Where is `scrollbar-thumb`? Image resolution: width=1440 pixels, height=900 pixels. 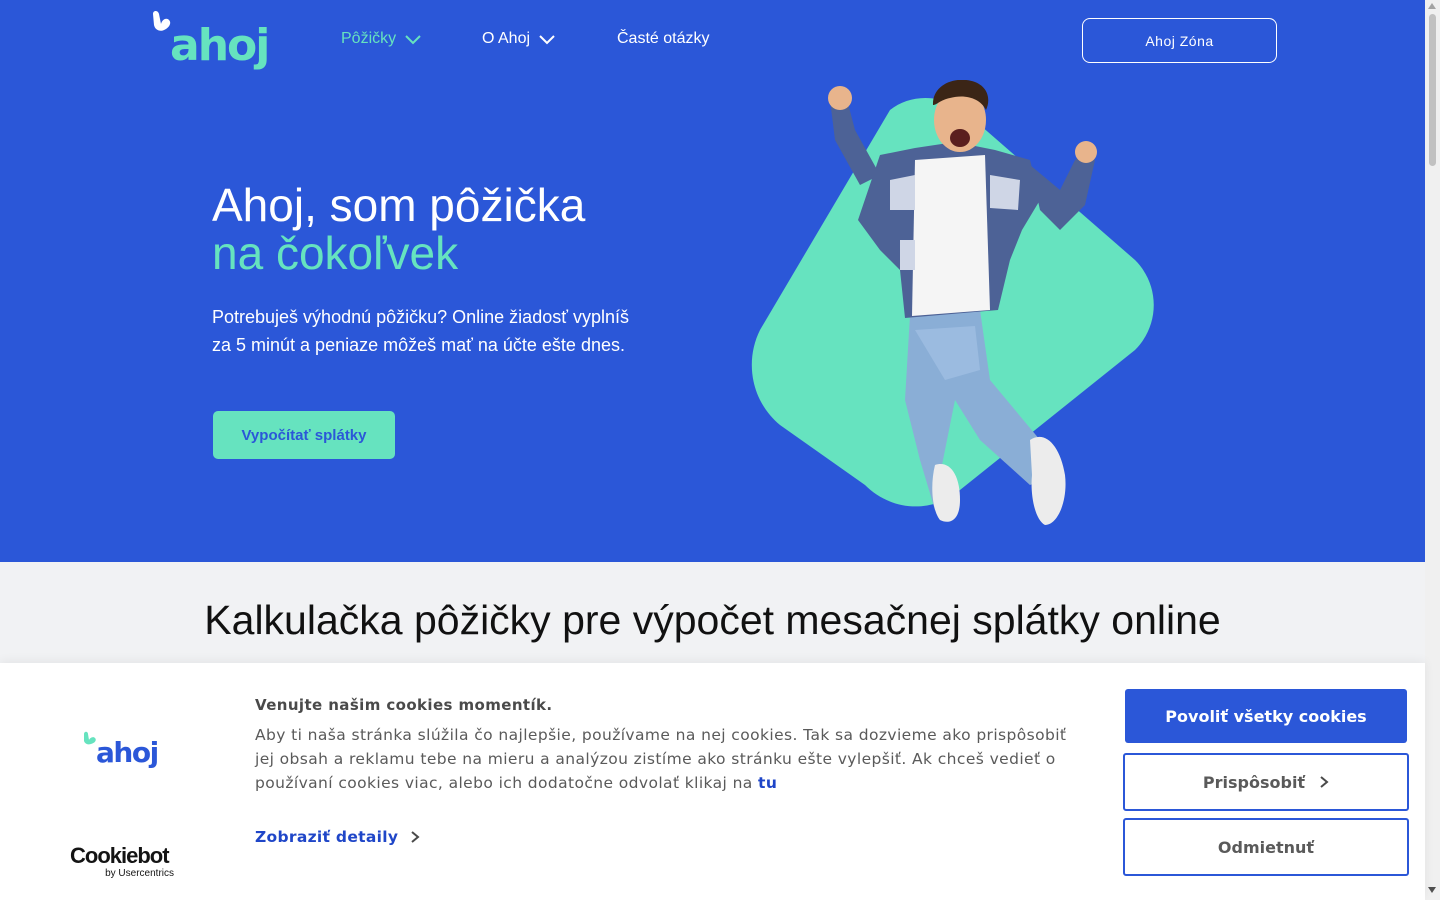 scrollbar-thumb is located at coordinates (1432, 90).